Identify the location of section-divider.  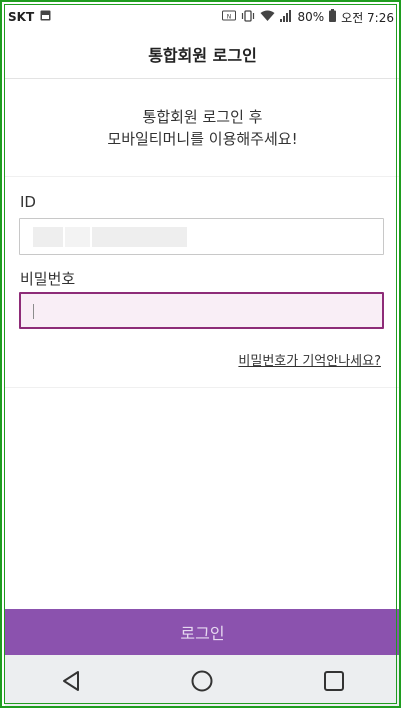
(202, 387).